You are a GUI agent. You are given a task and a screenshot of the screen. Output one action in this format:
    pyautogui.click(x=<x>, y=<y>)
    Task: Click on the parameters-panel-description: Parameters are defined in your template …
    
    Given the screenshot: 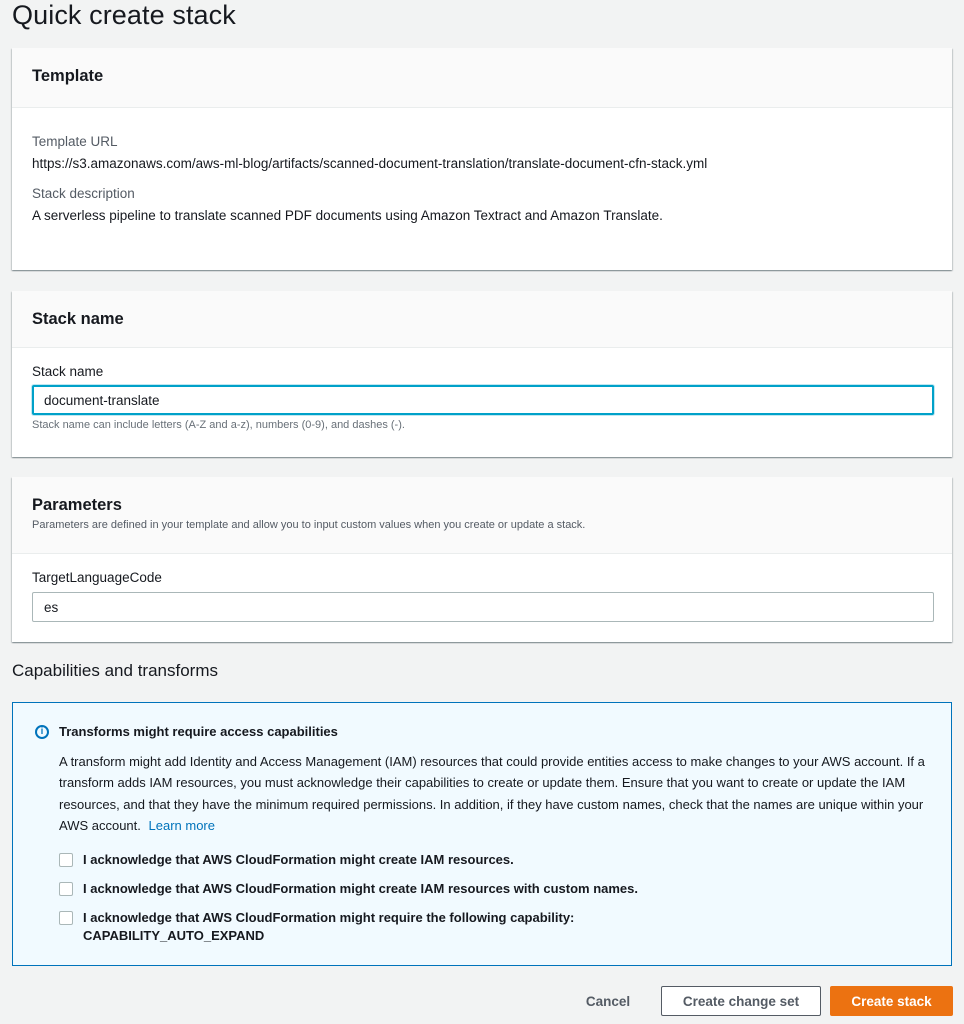 What is the action you would take?
    pyautogui.click(x=309, y=525)
    